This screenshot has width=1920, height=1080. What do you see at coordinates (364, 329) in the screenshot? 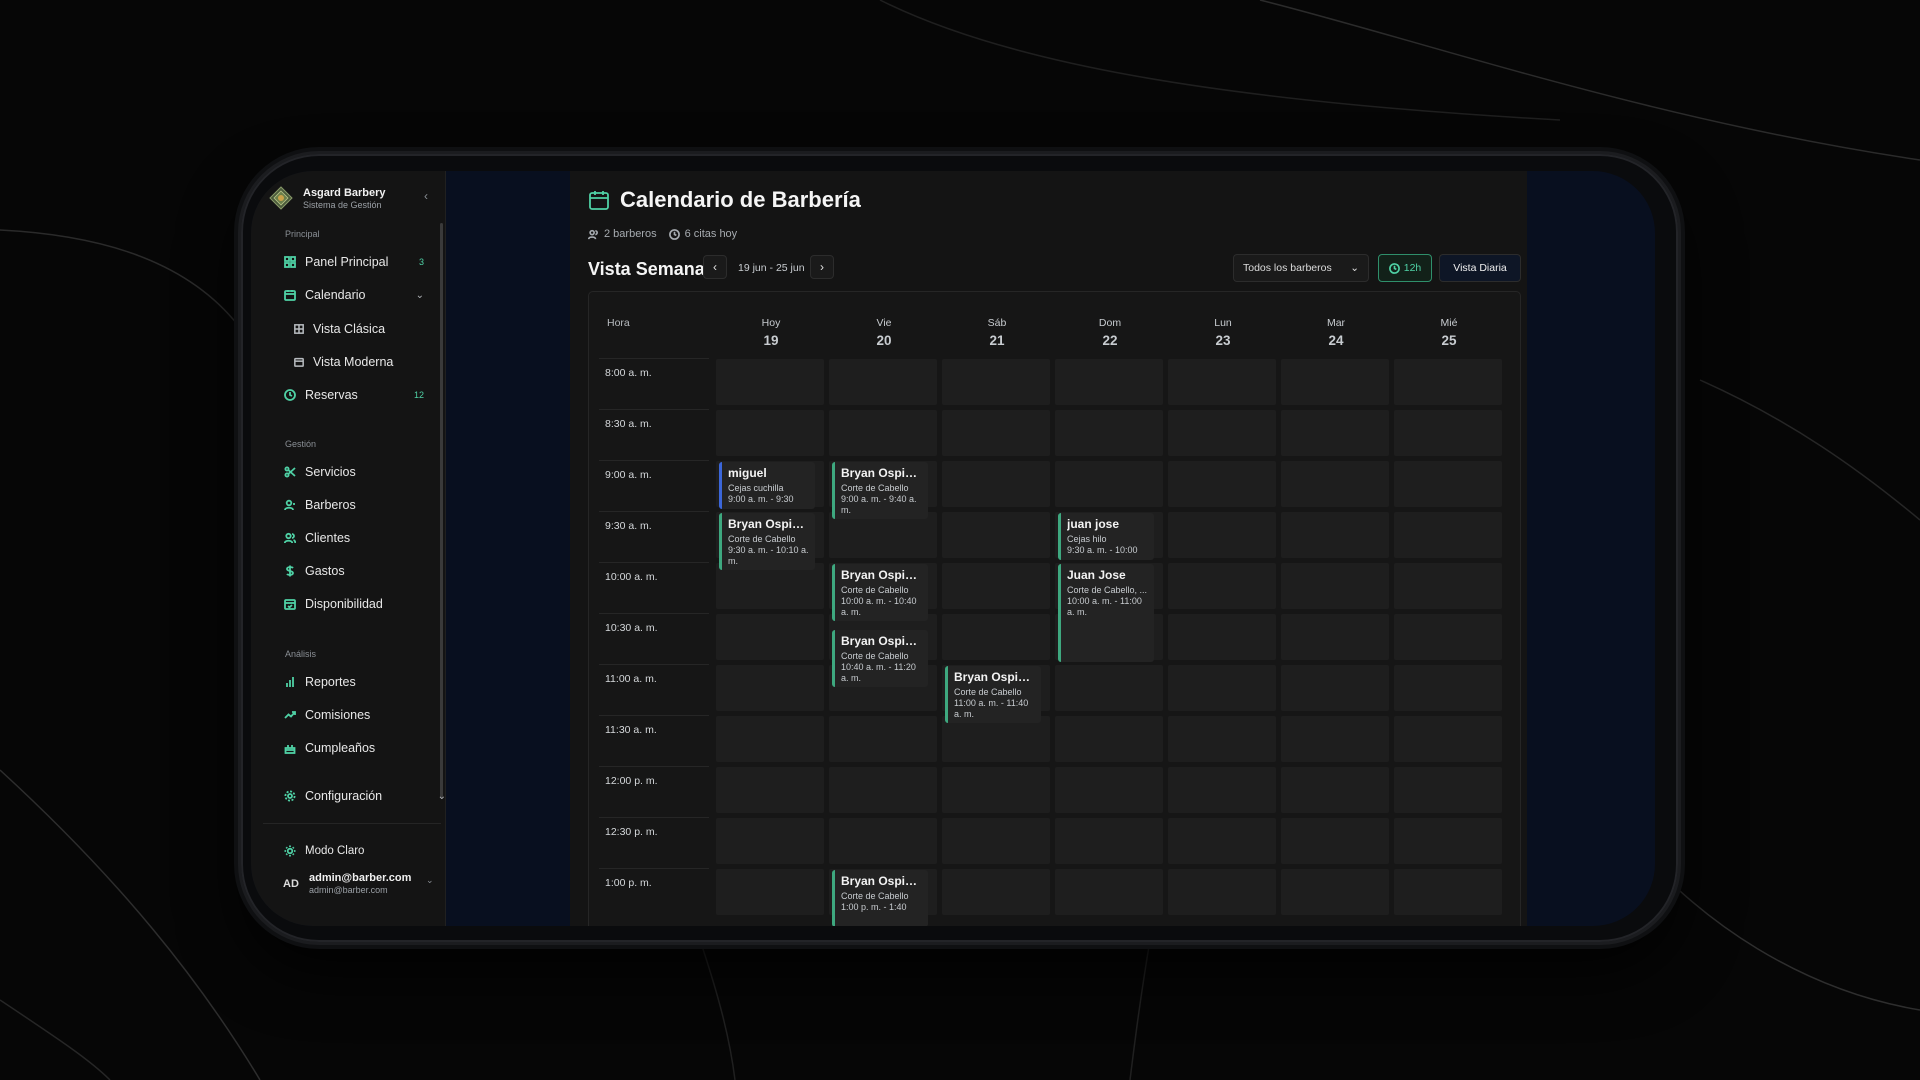
I see `sidebar-item-vista-clasica: Vista Clásica` at bounding box center [364, 329].